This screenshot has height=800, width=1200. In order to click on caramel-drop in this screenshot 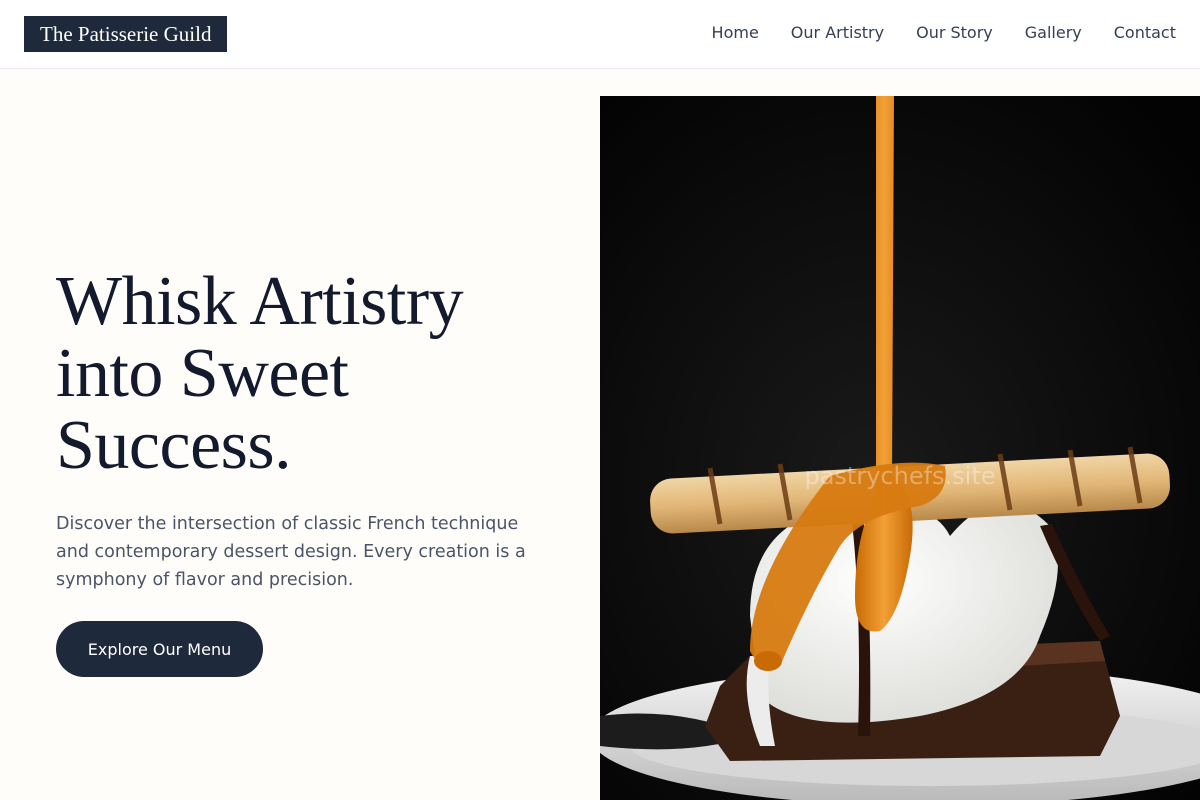, I will do `click(768, 661)`.